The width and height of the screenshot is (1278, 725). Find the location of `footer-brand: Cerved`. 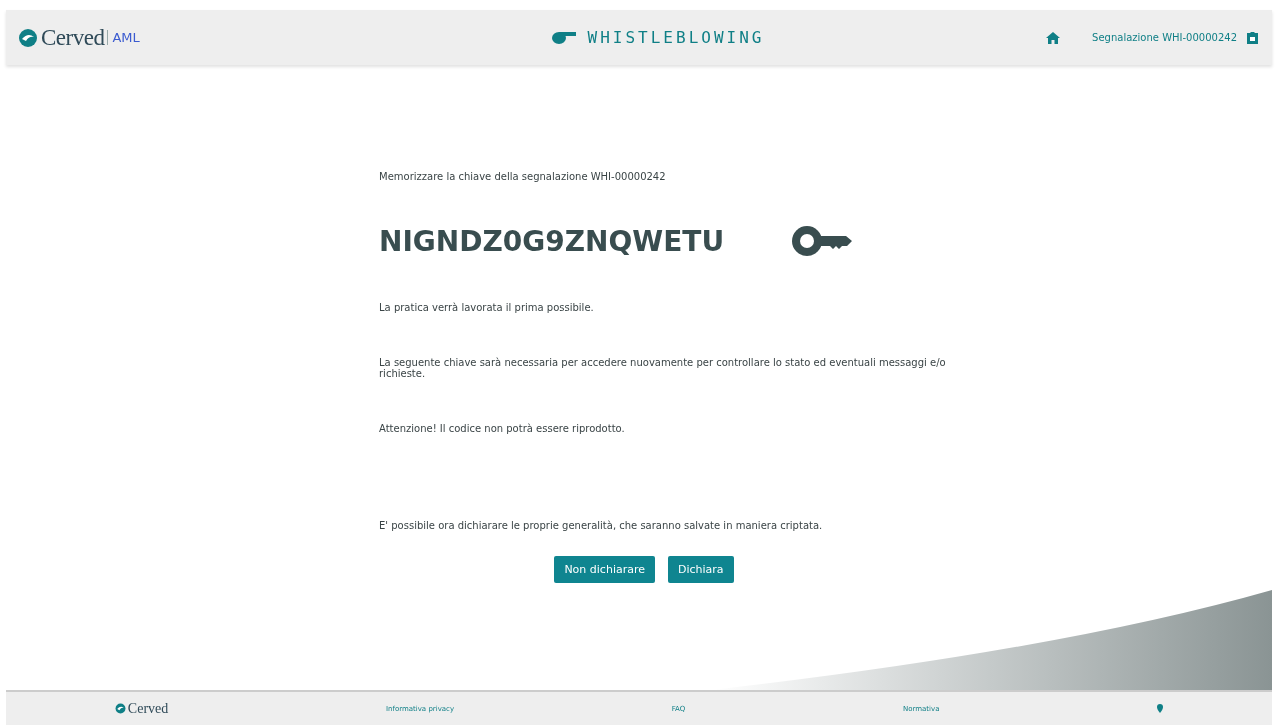

footer-brand: Cerved is located at coordinates (148, 708).